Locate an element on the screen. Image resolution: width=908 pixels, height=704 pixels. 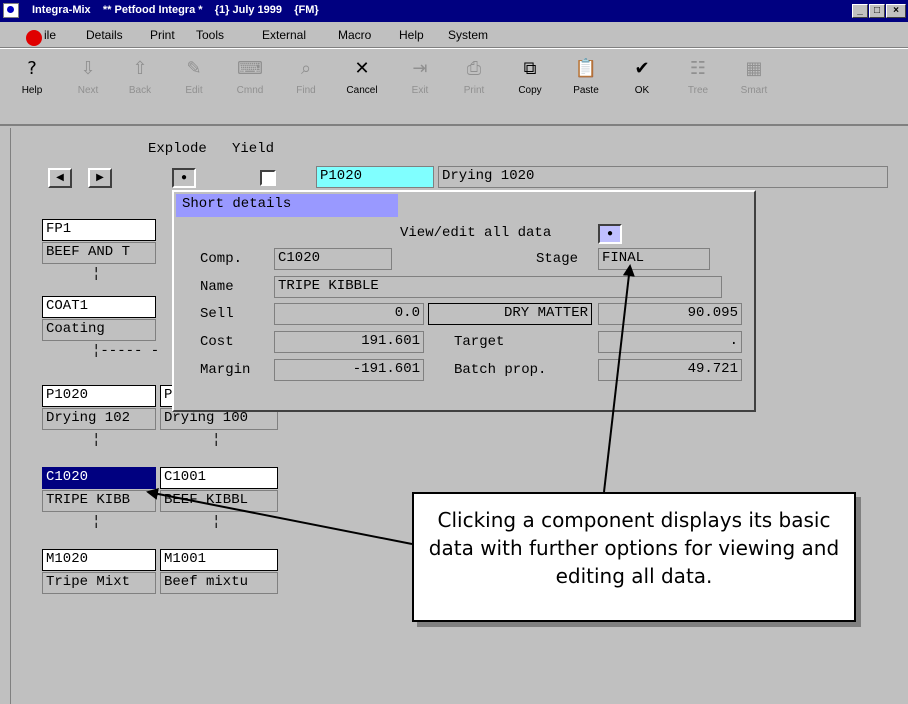
arrow-to-view-edit is located at coordinates (619, 378).